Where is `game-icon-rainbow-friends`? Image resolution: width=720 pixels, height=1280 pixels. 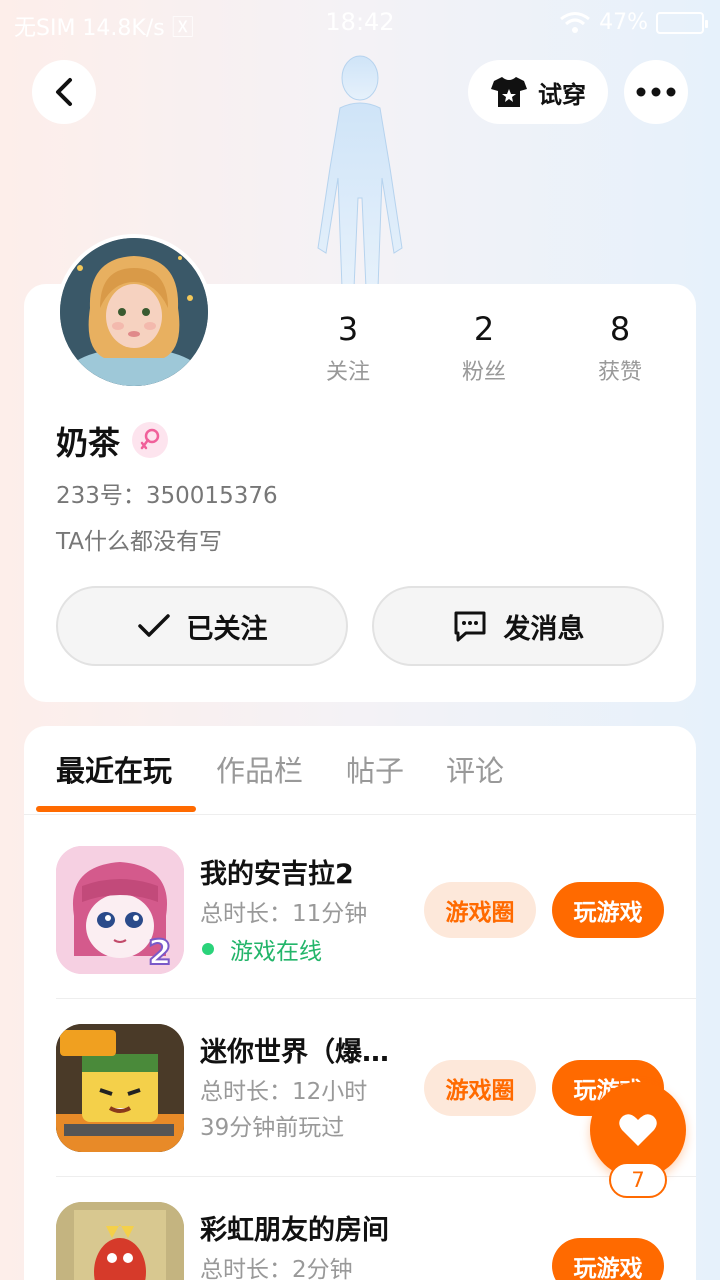 game-icon-rainbow-friends is located at coordinates (120, 1241).